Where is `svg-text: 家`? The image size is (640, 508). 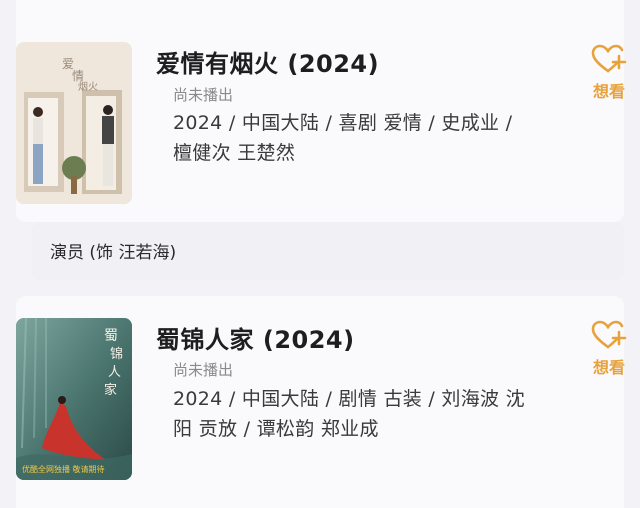
svg-text: 家 is located at coordinates (110, 390).